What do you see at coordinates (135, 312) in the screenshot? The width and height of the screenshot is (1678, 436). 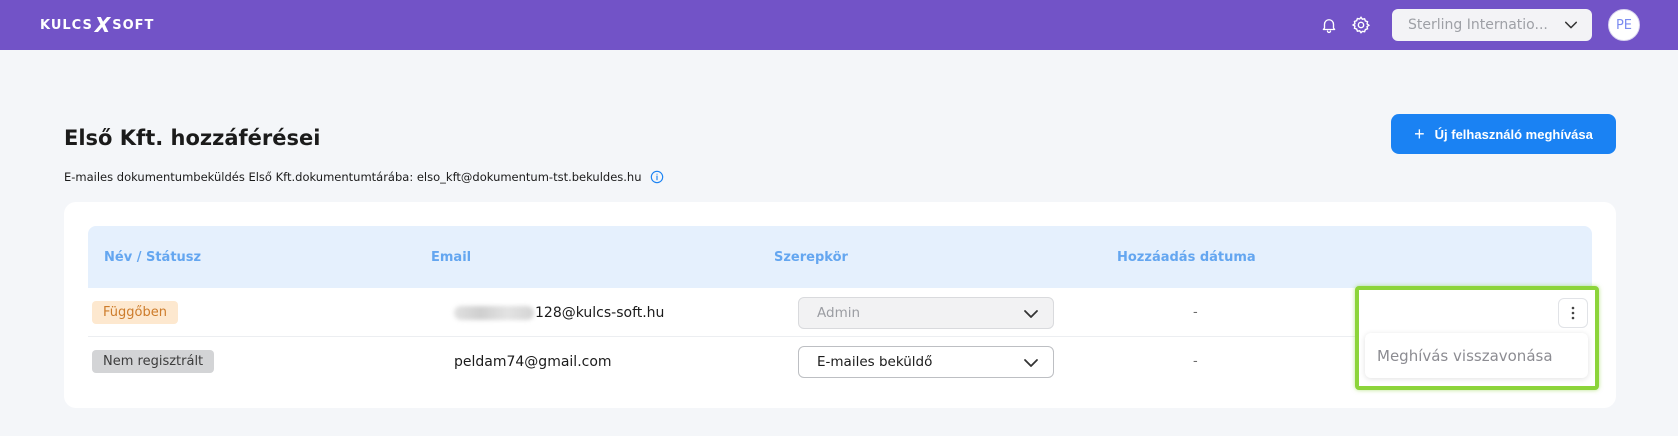 I see `status-badge: Függőben` at bounding box center [135, 312].